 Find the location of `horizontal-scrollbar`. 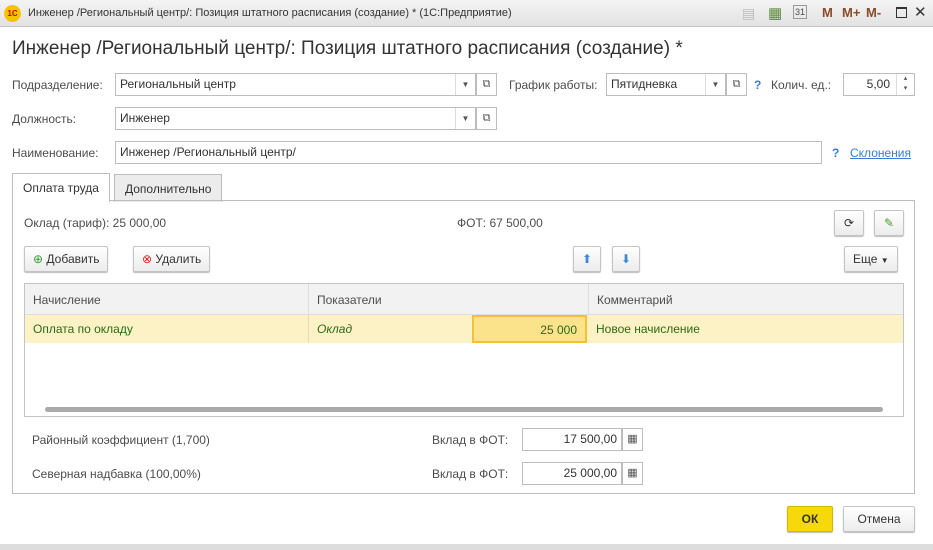

horizontal-scrollbar is located at coordinates (464, 409).